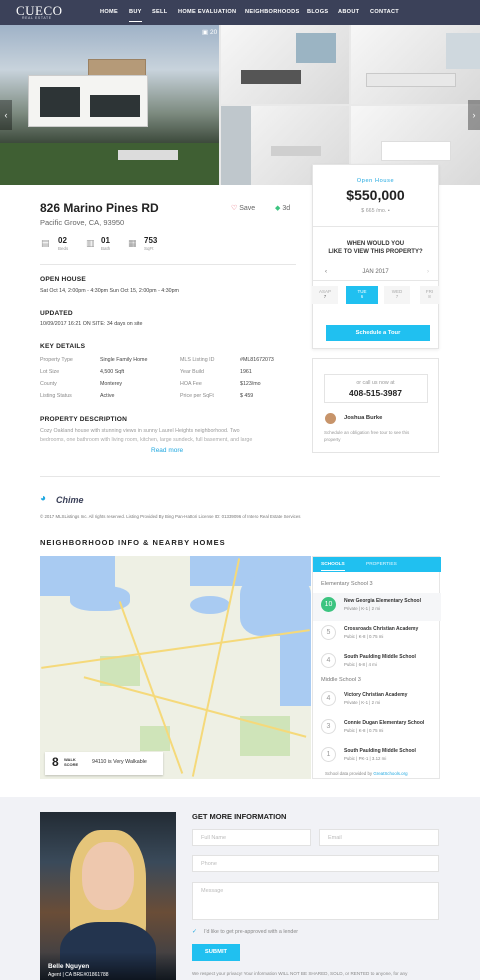 This screenshot has height=980, width=480. Describe the element at coordinates (192, 372) in the screenshot. I see `detail-label: Year Build` at that location.